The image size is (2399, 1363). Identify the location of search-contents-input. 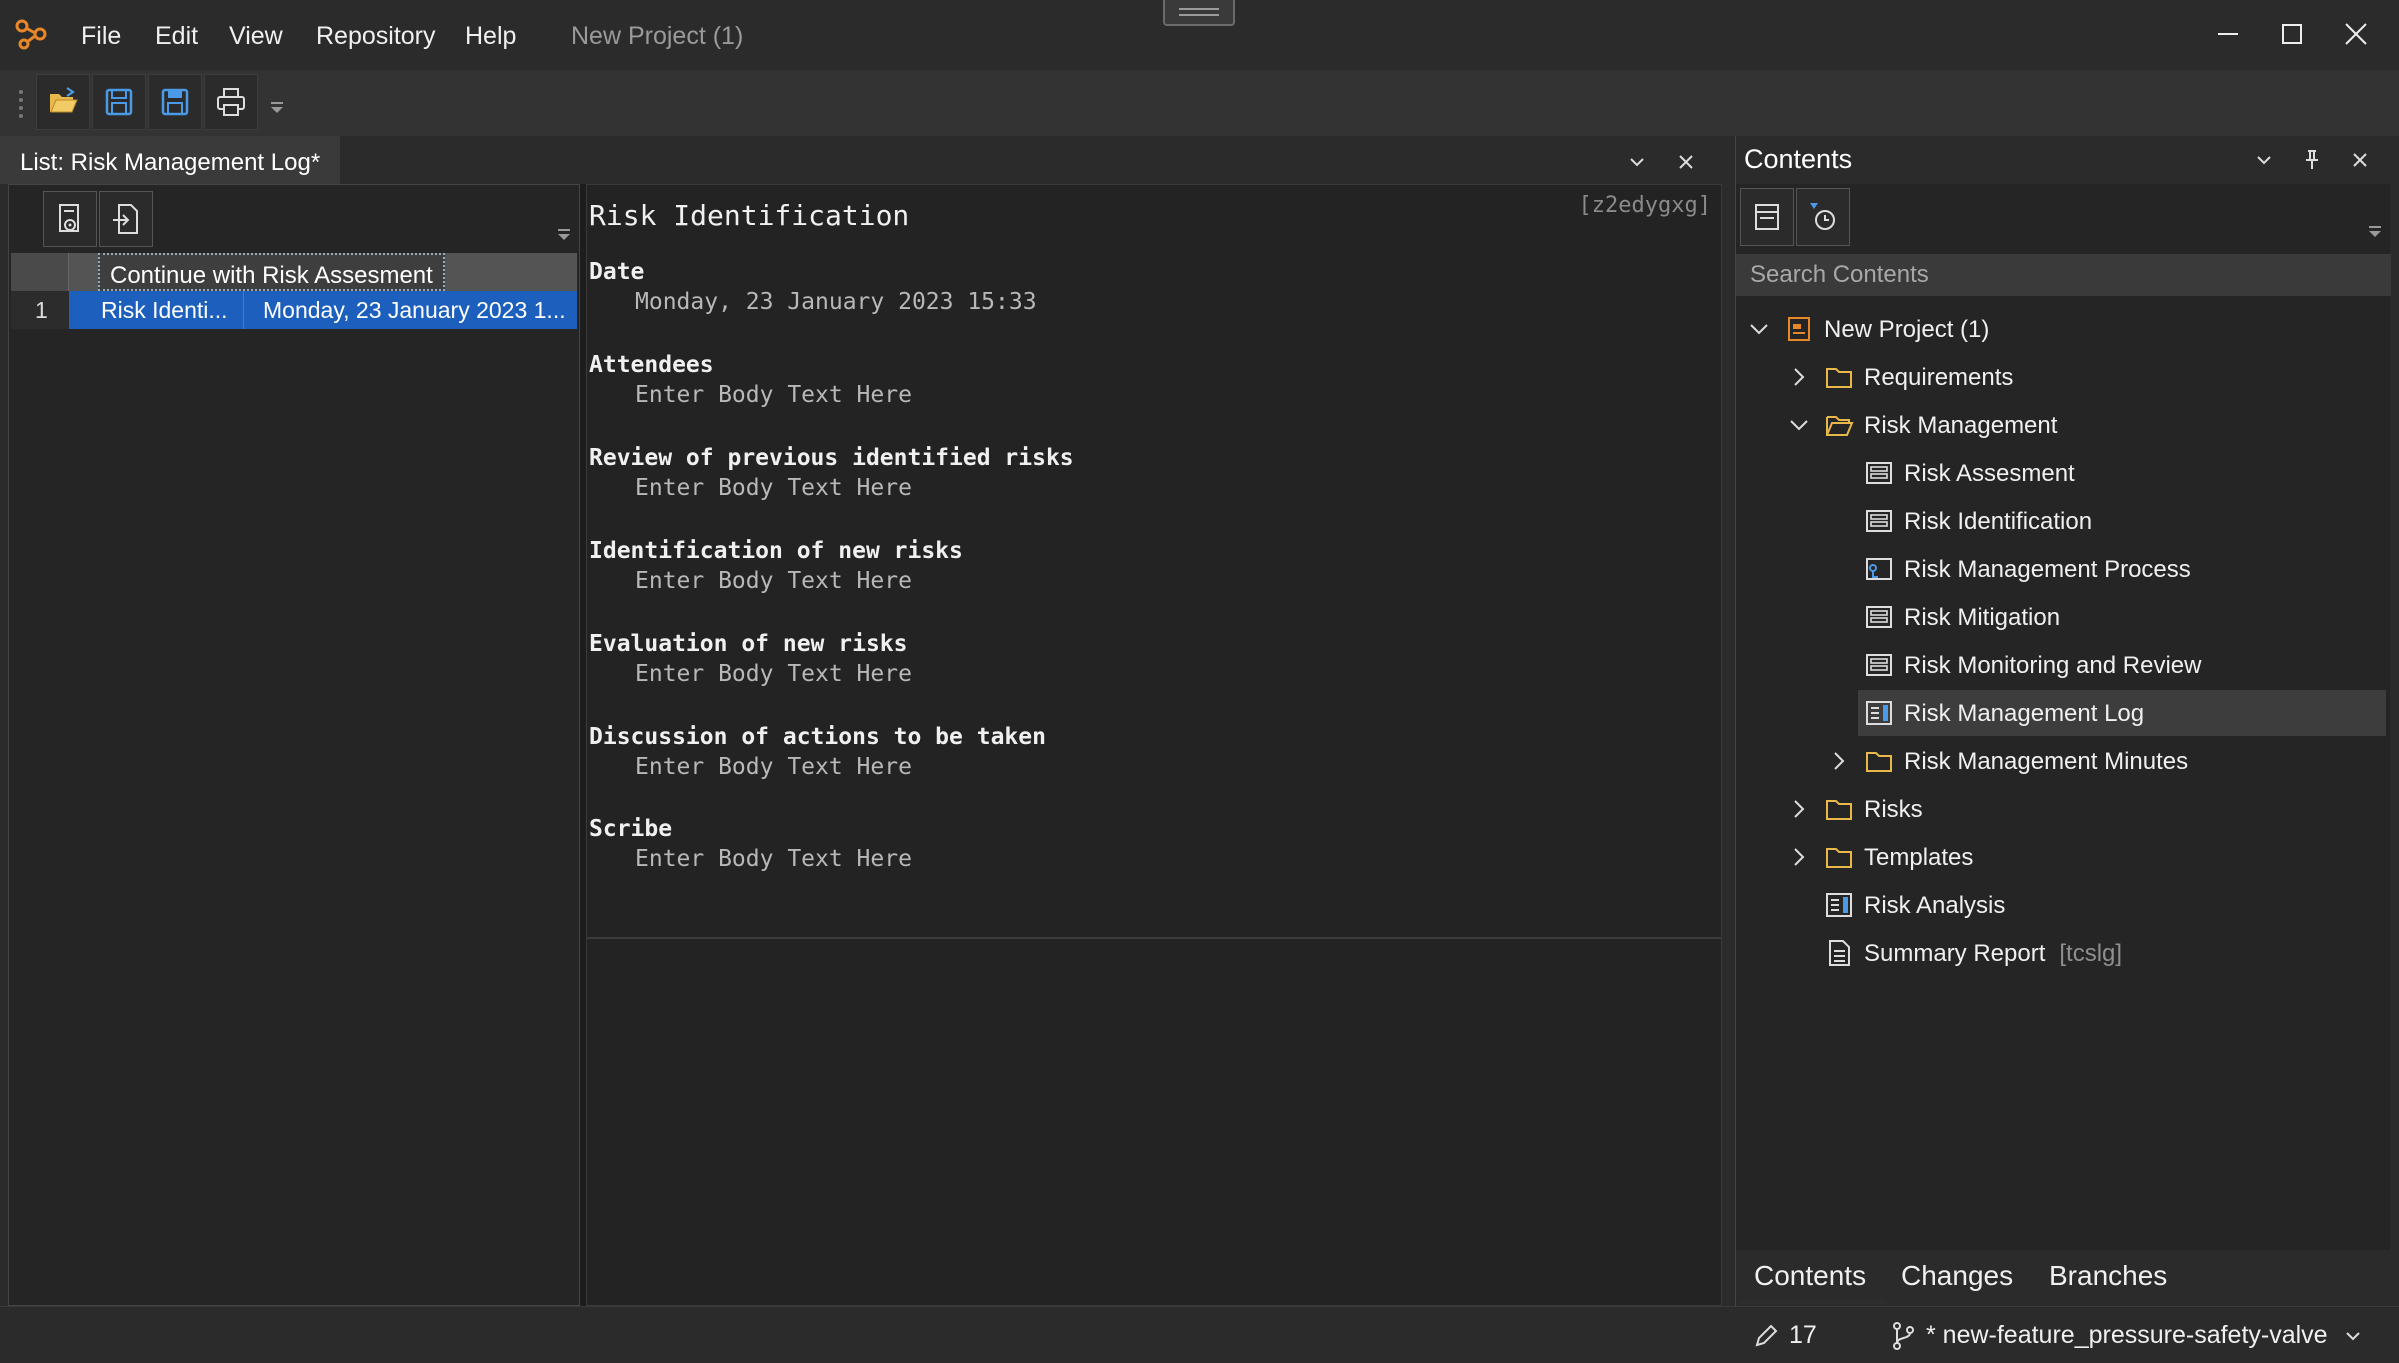
(2063, 275).